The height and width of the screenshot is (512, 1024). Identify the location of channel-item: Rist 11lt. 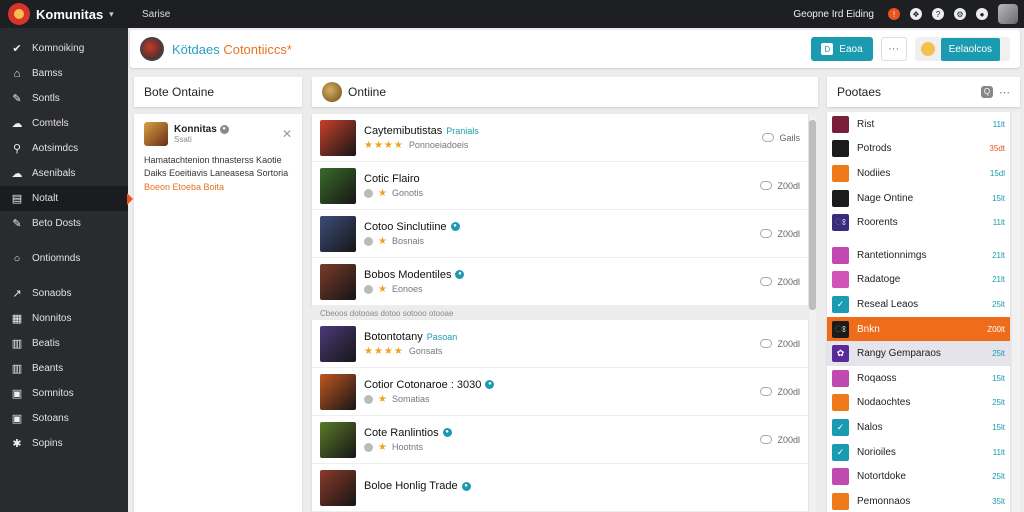
(918, 124).